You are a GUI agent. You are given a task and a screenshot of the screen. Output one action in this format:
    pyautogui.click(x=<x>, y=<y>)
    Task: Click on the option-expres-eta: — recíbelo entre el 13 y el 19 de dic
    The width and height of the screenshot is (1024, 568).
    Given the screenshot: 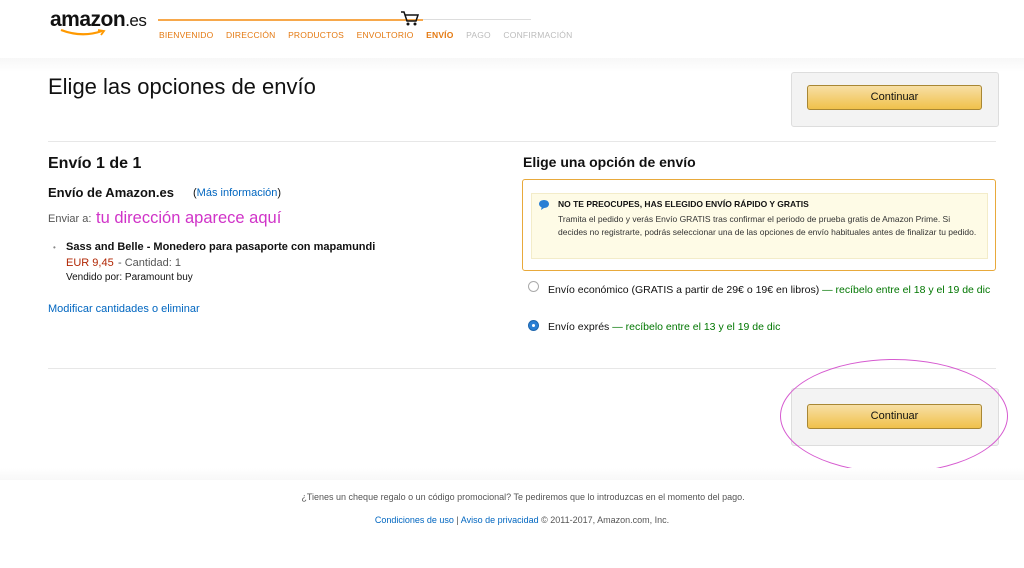 What is the action you would take?
    pyautogui.click(x=696, y=327)
    